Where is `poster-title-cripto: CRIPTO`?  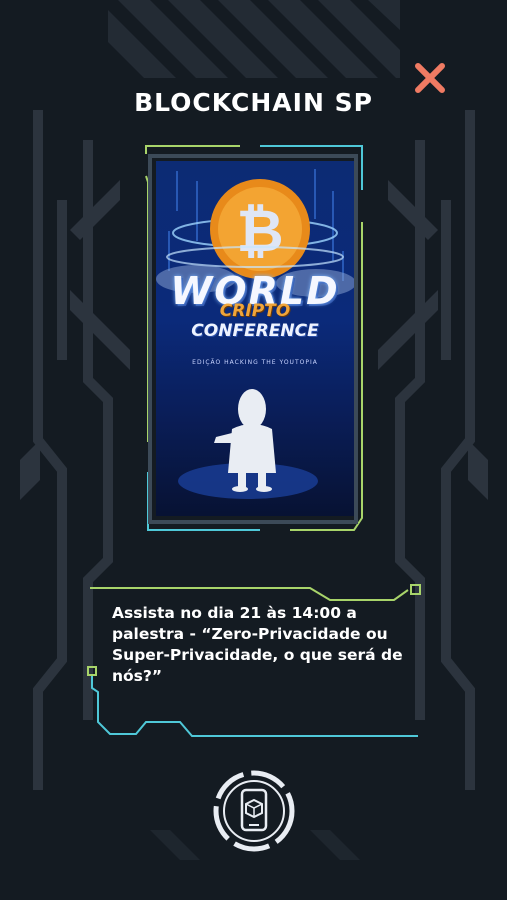
poster-title-cripto: CRIPTO is located at coordinates (255, 311).